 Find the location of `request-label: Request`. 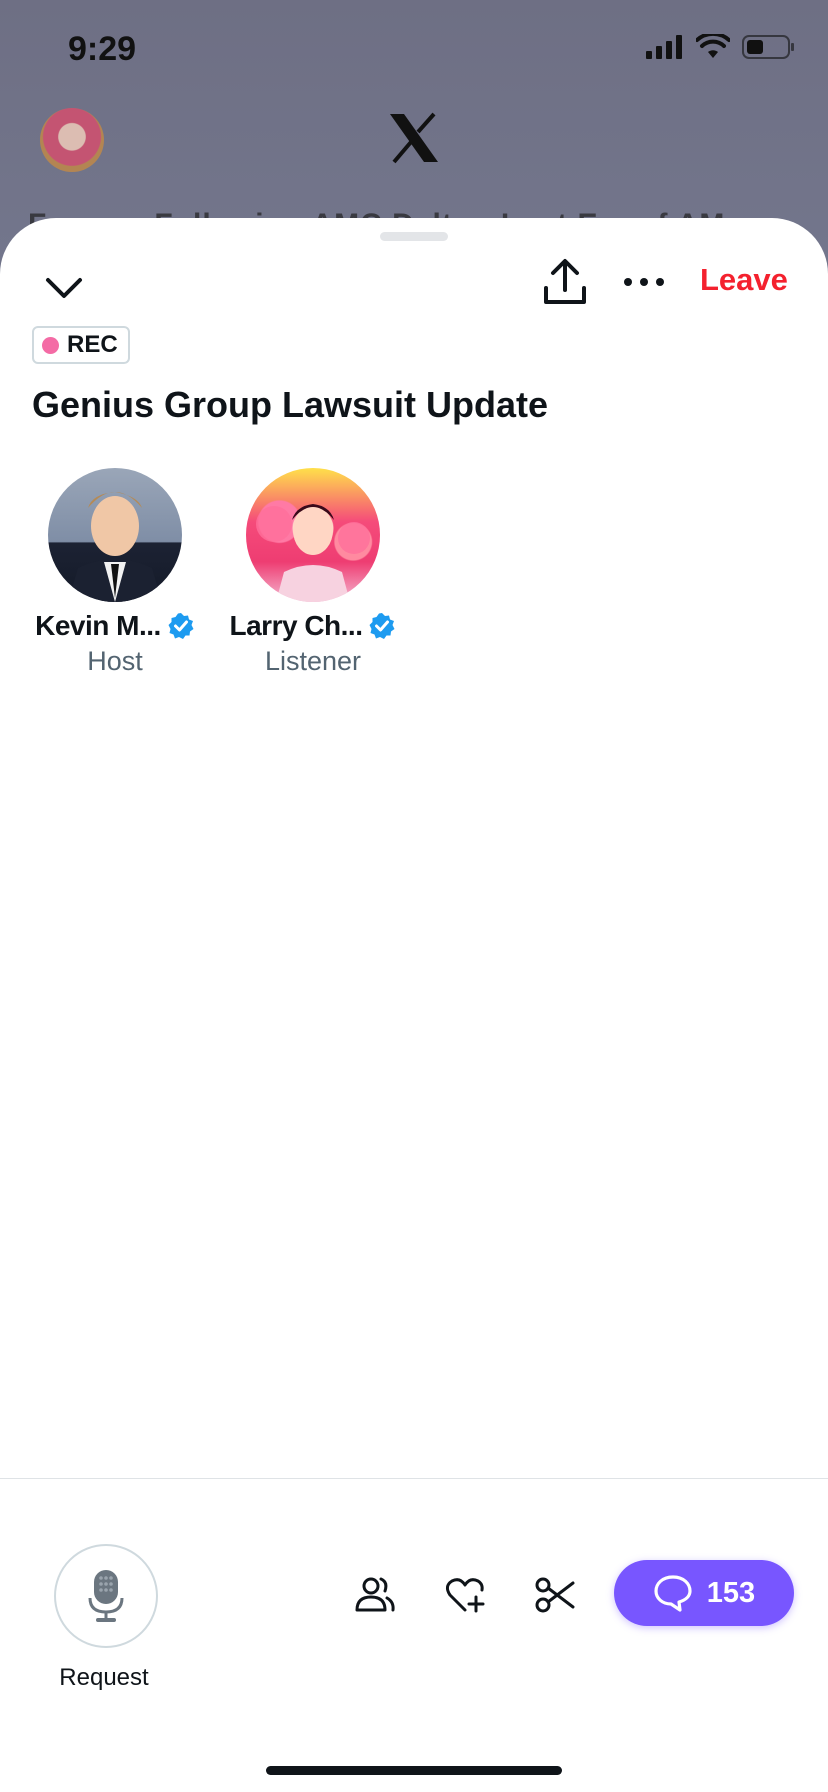

request-label: Request is located at coordinates (104, 1677).